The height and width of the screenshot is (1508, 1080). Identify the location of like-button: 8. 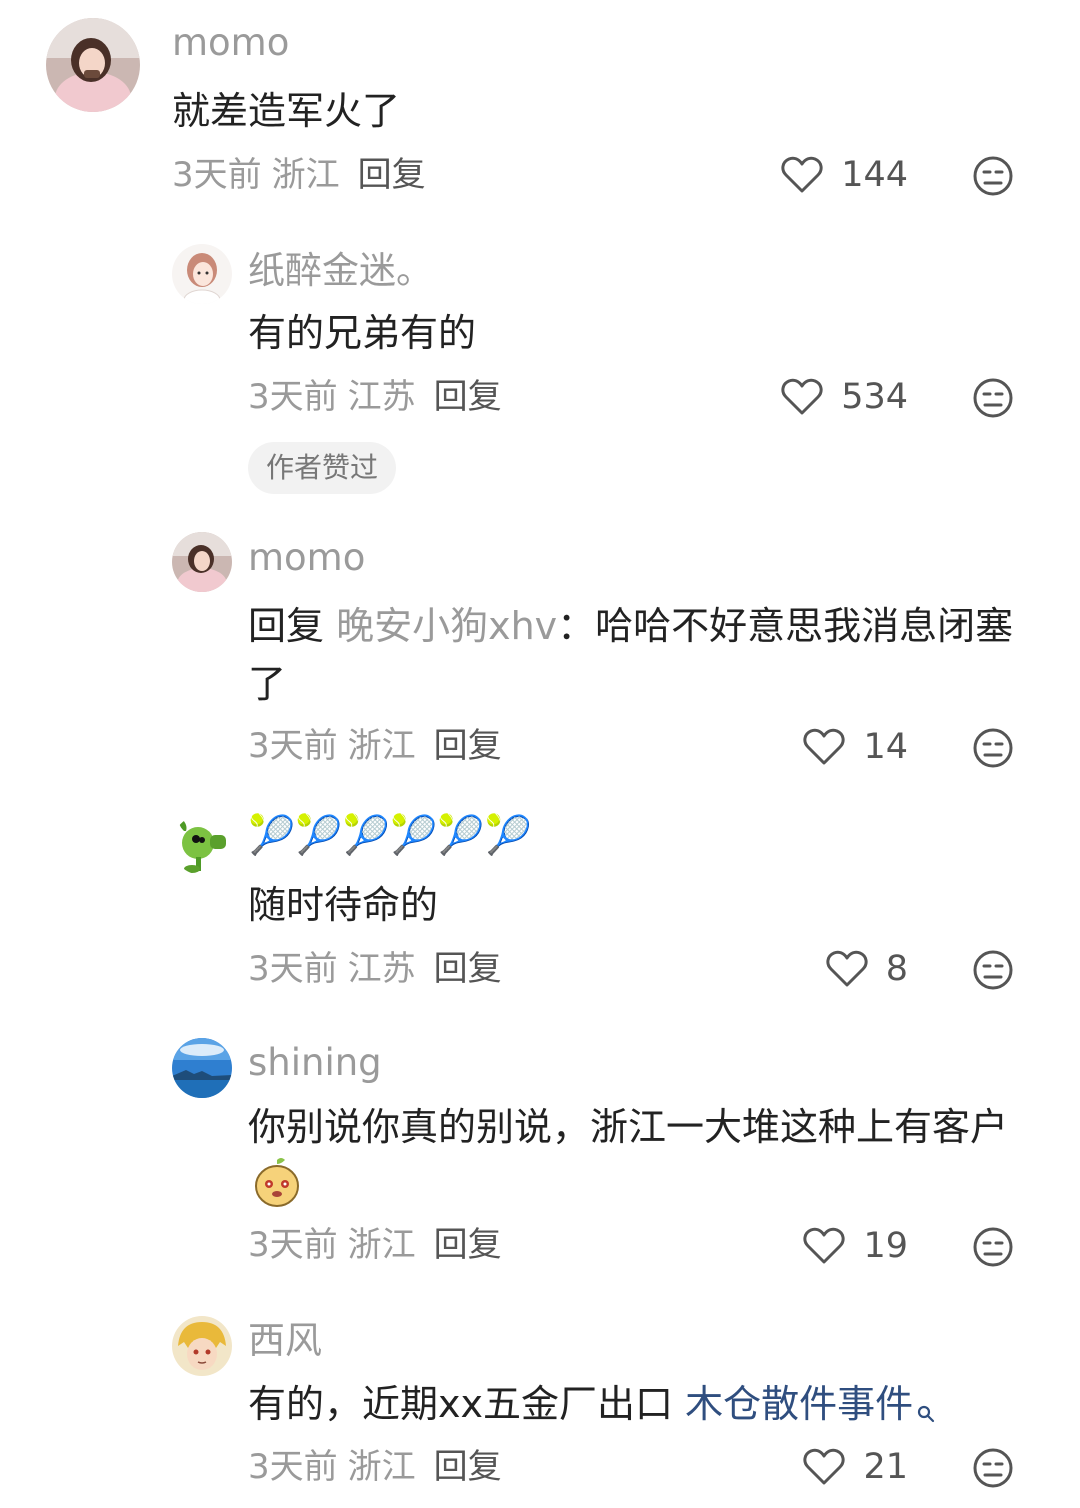
(867, 969).